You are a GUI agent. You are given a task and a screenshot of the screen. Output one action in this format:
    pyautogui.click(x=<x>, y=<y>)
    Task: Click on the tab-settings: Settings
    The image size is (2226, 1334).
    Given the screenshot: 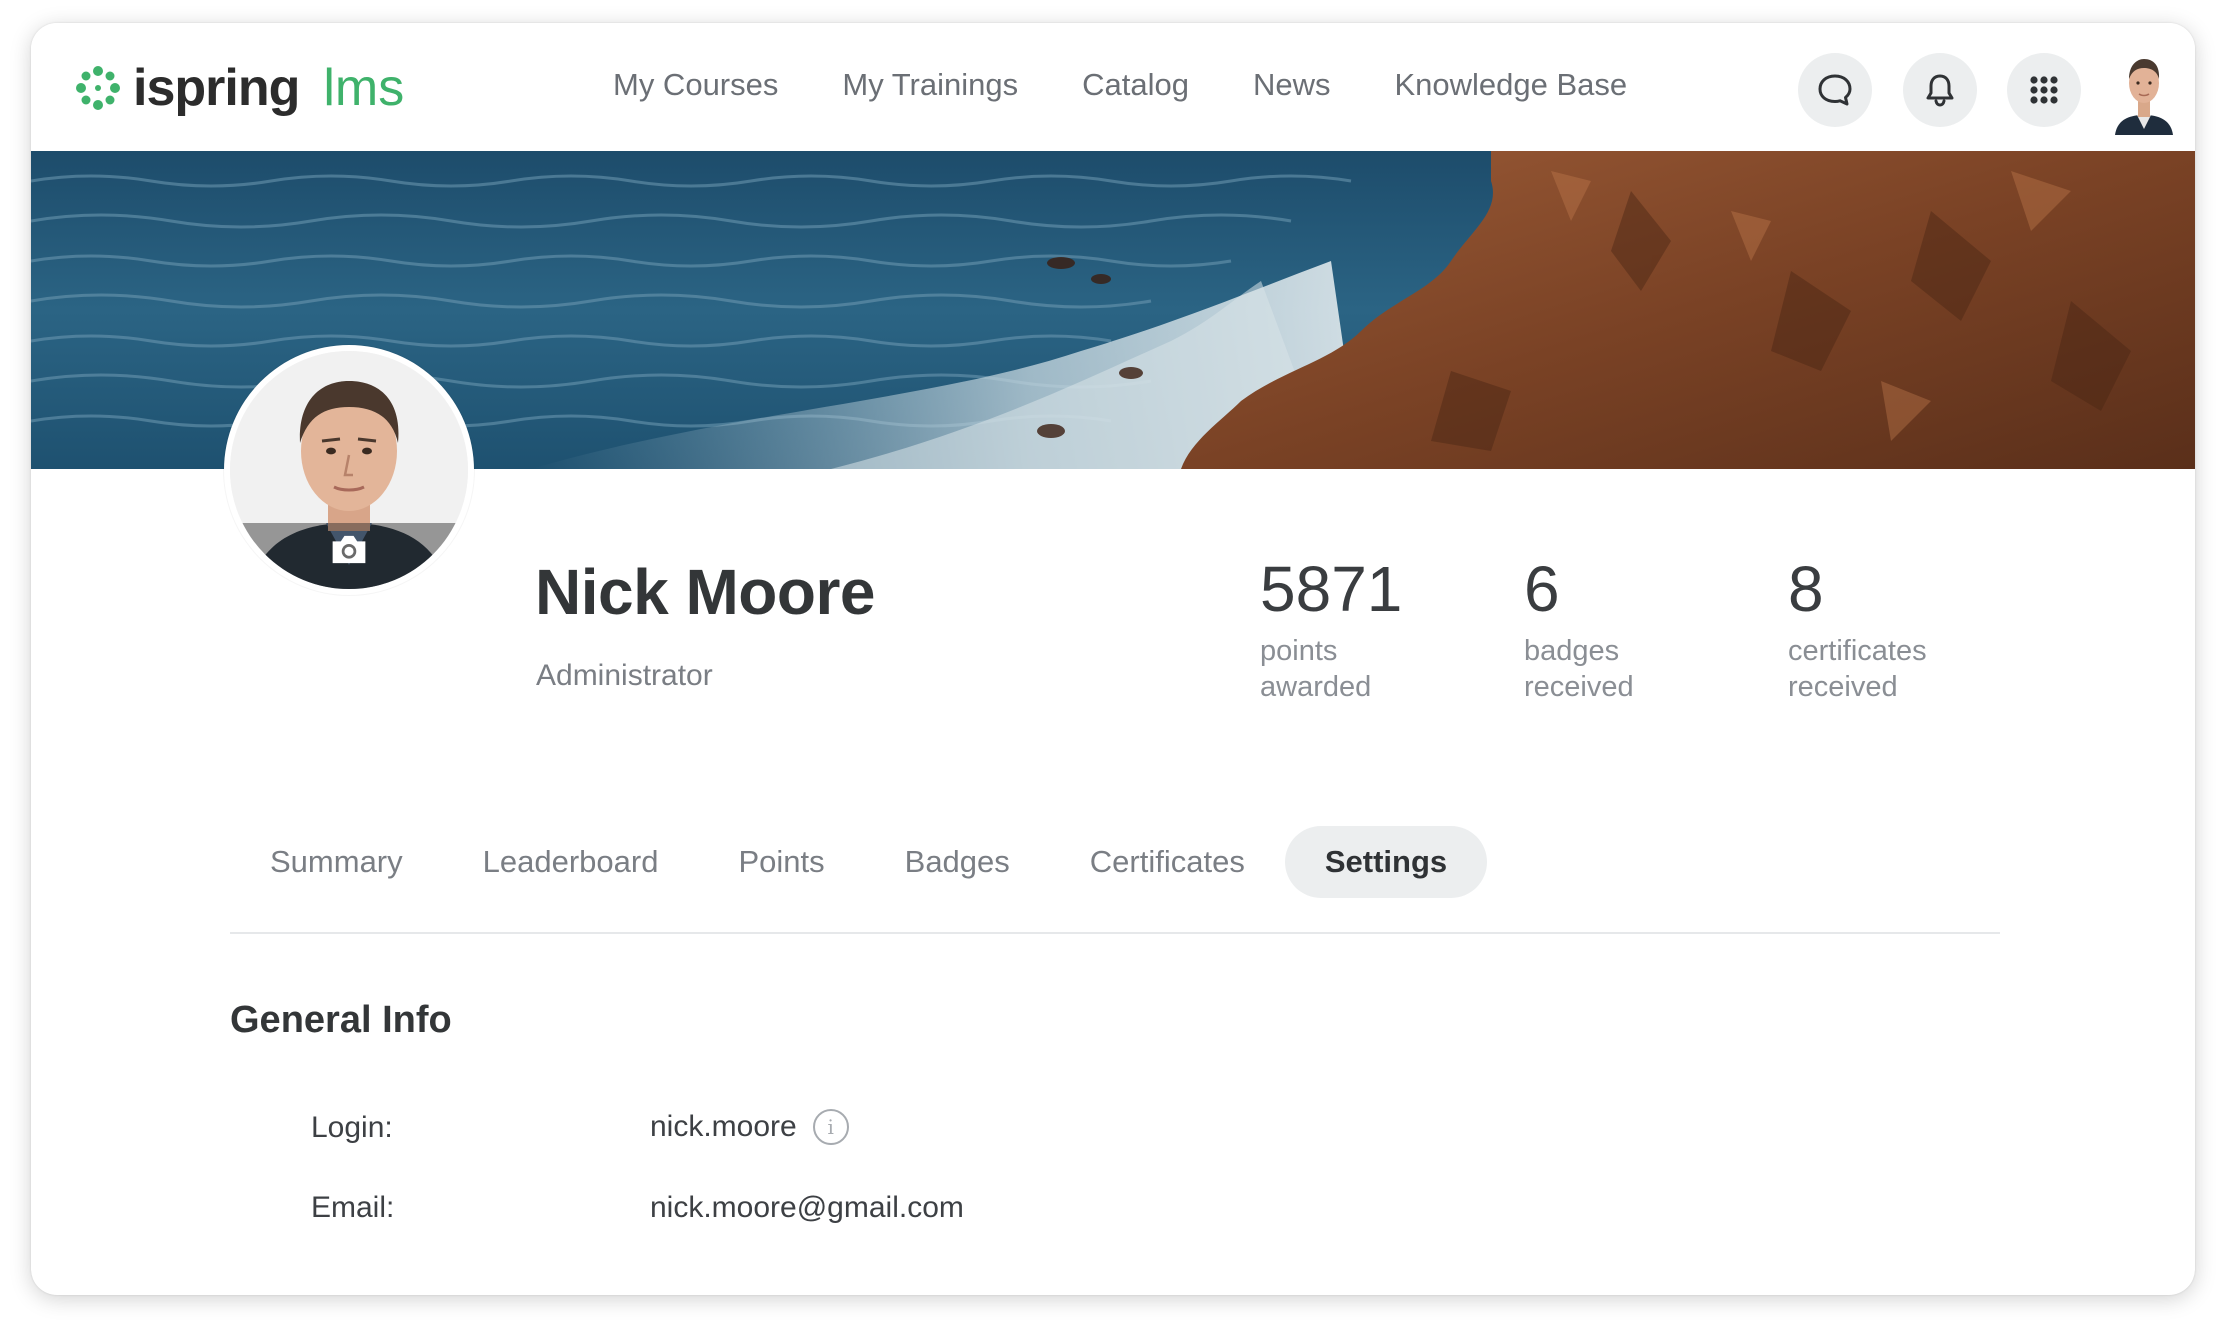 What is the action you would take?
    pyautogui.click(x=1386, y=862)
    